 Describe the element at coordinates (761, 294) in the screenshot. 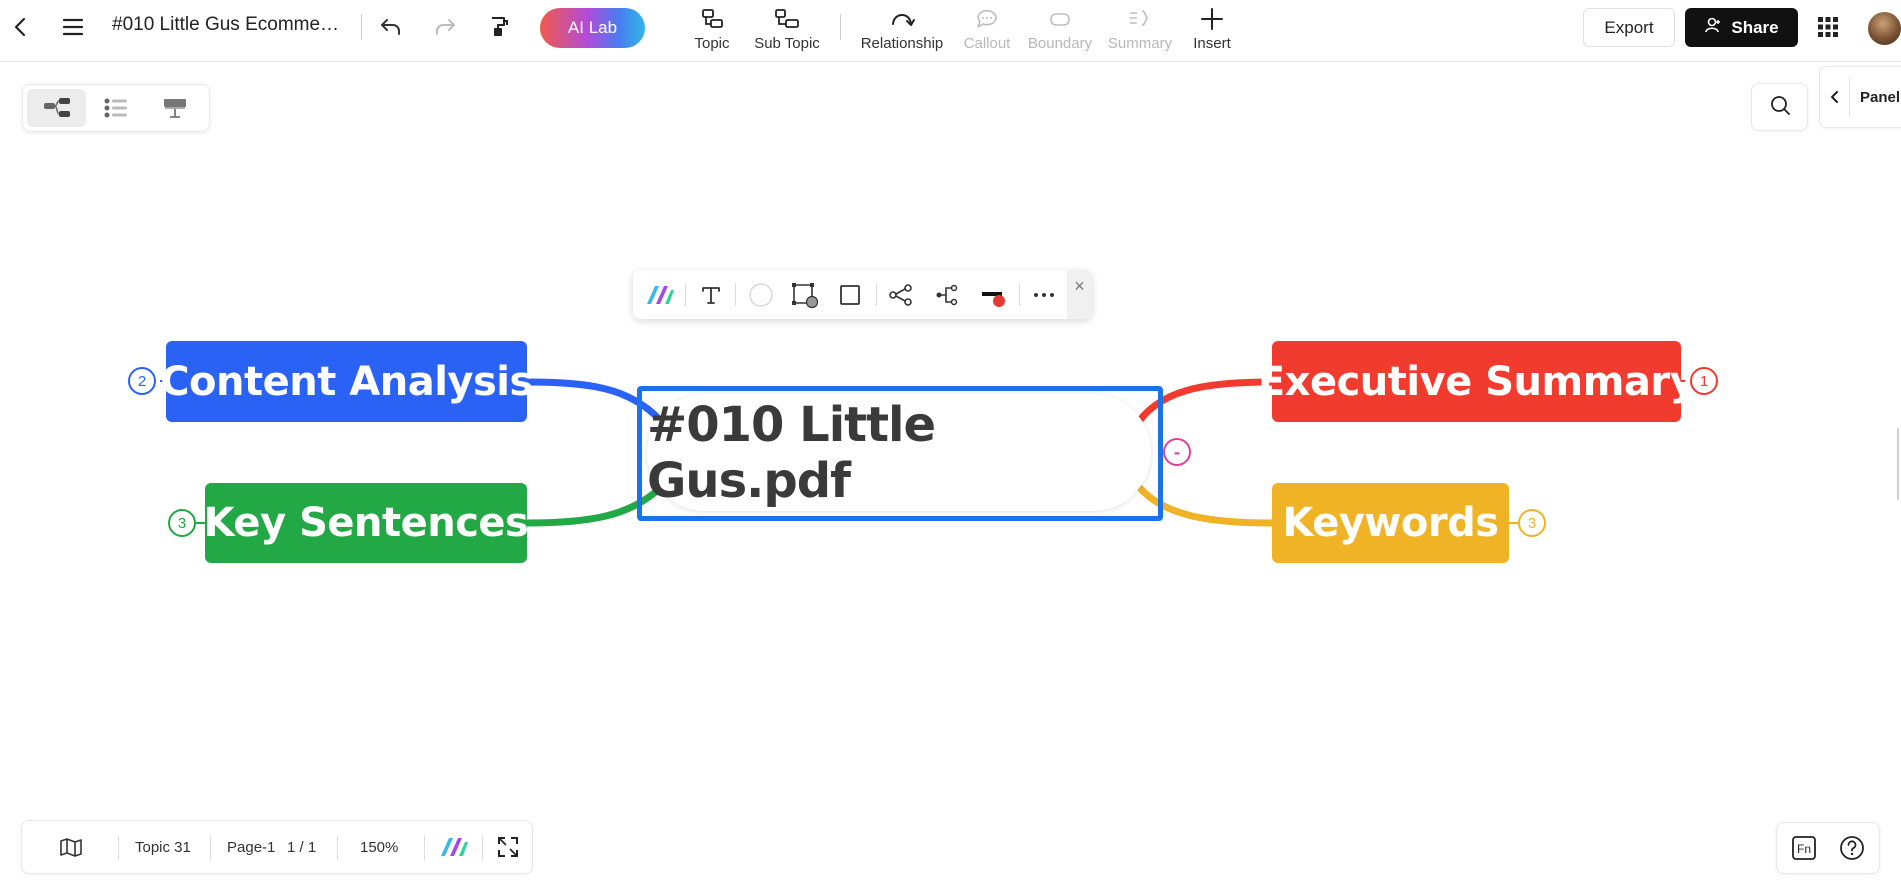

I see `fill-color-icon` at that location.